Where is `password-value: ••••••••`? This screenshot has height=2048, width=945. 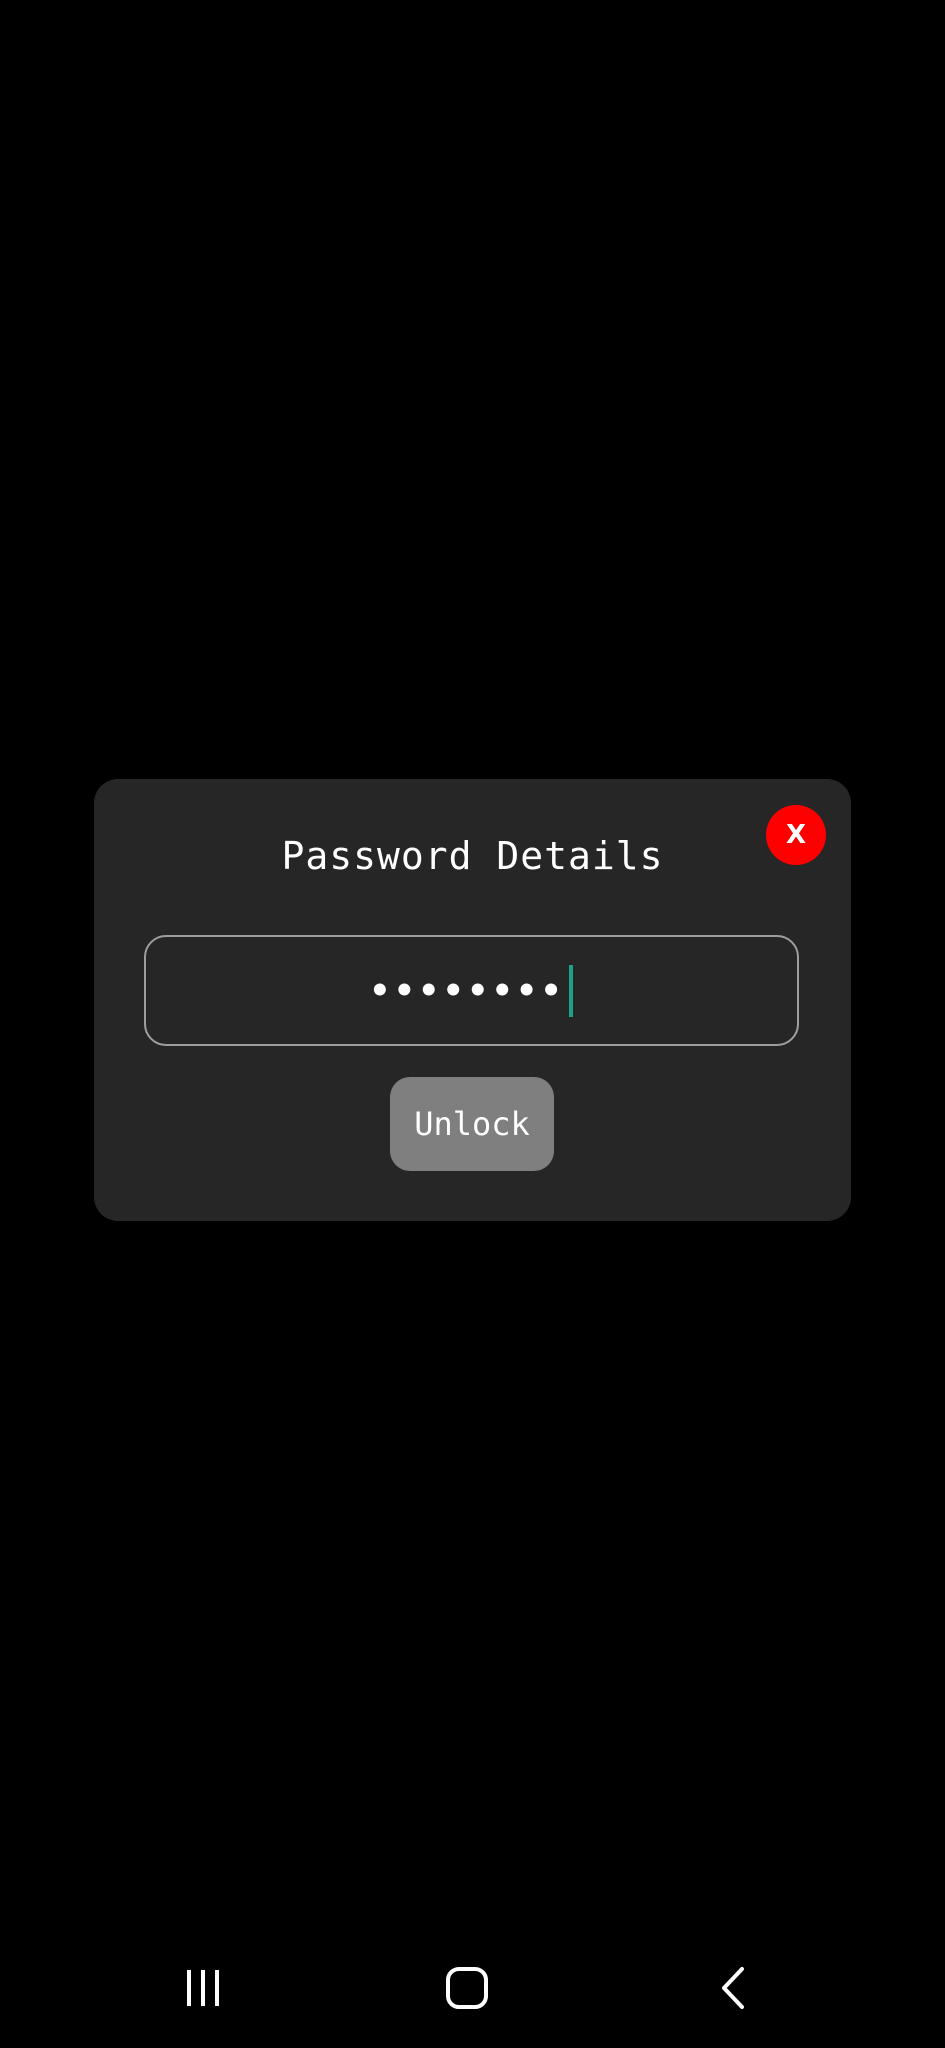 password-value: •••••••• is located at coordinates (467, 990).